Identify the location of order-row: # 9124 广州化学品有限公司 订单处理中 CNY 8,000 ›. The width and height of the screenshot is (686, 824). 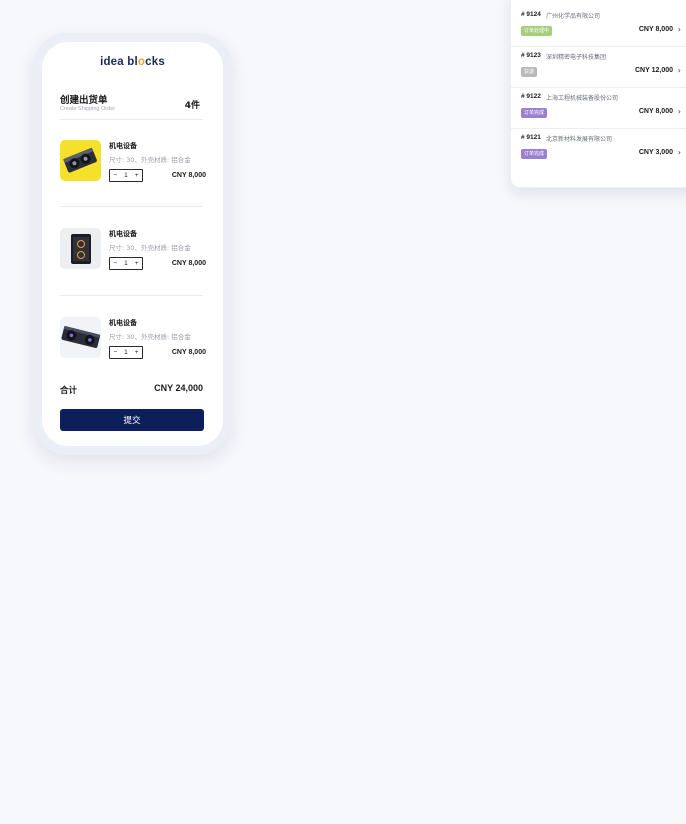
(598, 26).